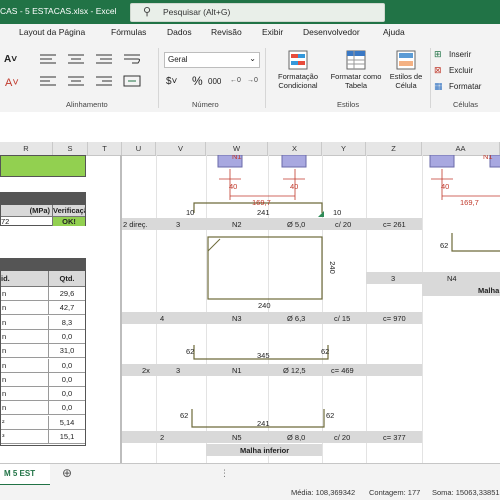 The image size is (500, 500). What do you see at coordinates (224, 473) in the screenshot?
I see `sheet-options-icon: ⋮` at bounding box center [224, 473].